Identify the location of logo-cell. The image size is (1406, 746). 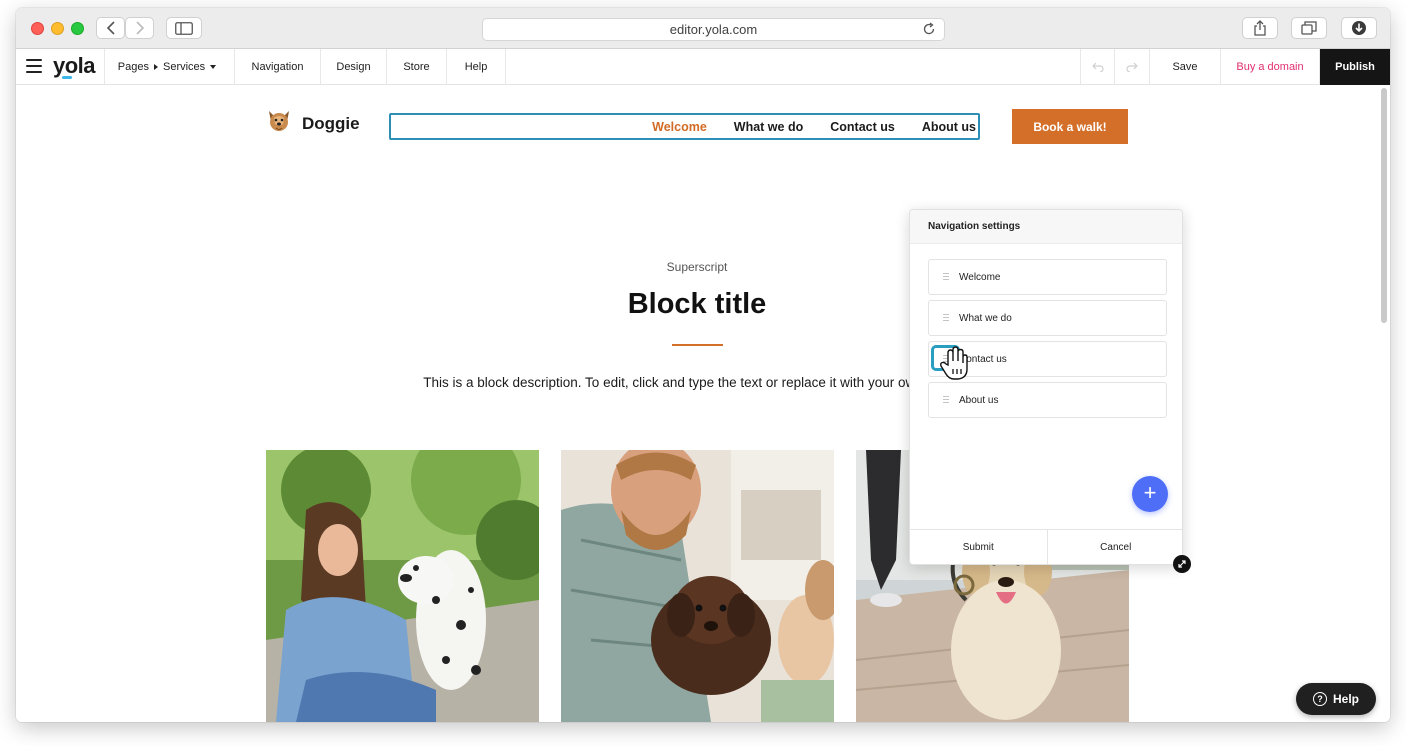
(60, 67).